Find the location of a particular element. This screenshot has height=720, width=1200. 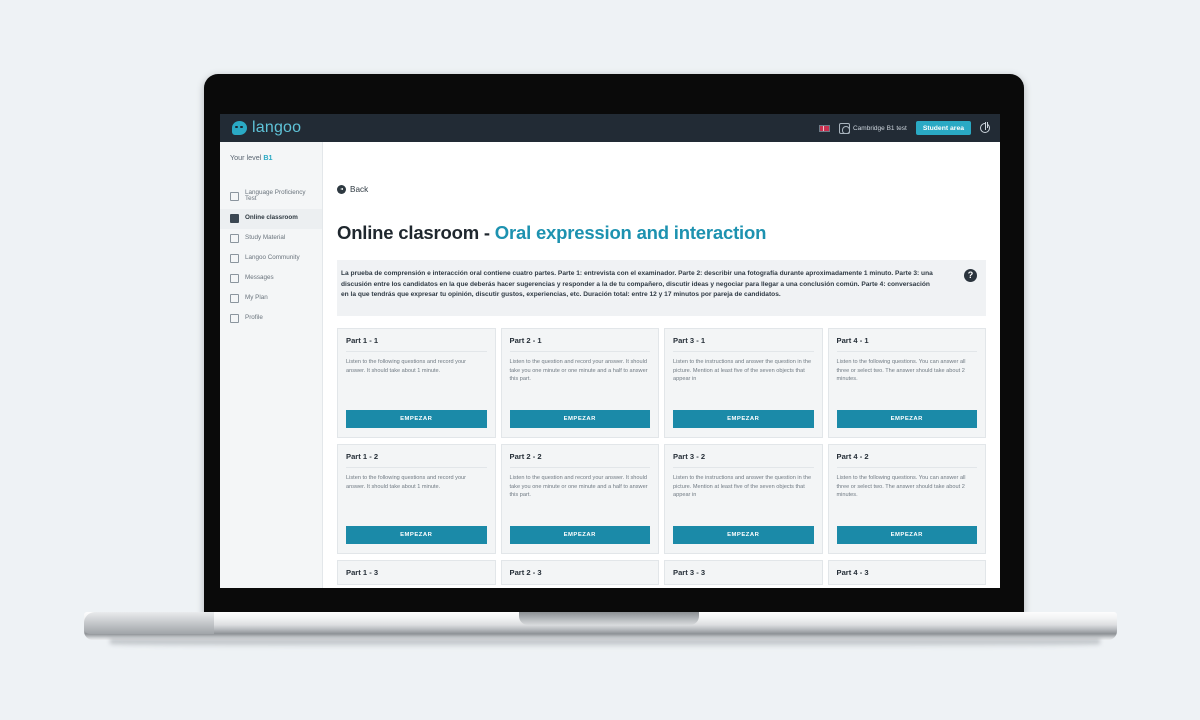

id-card-icon is located at coordinates (234, 319).